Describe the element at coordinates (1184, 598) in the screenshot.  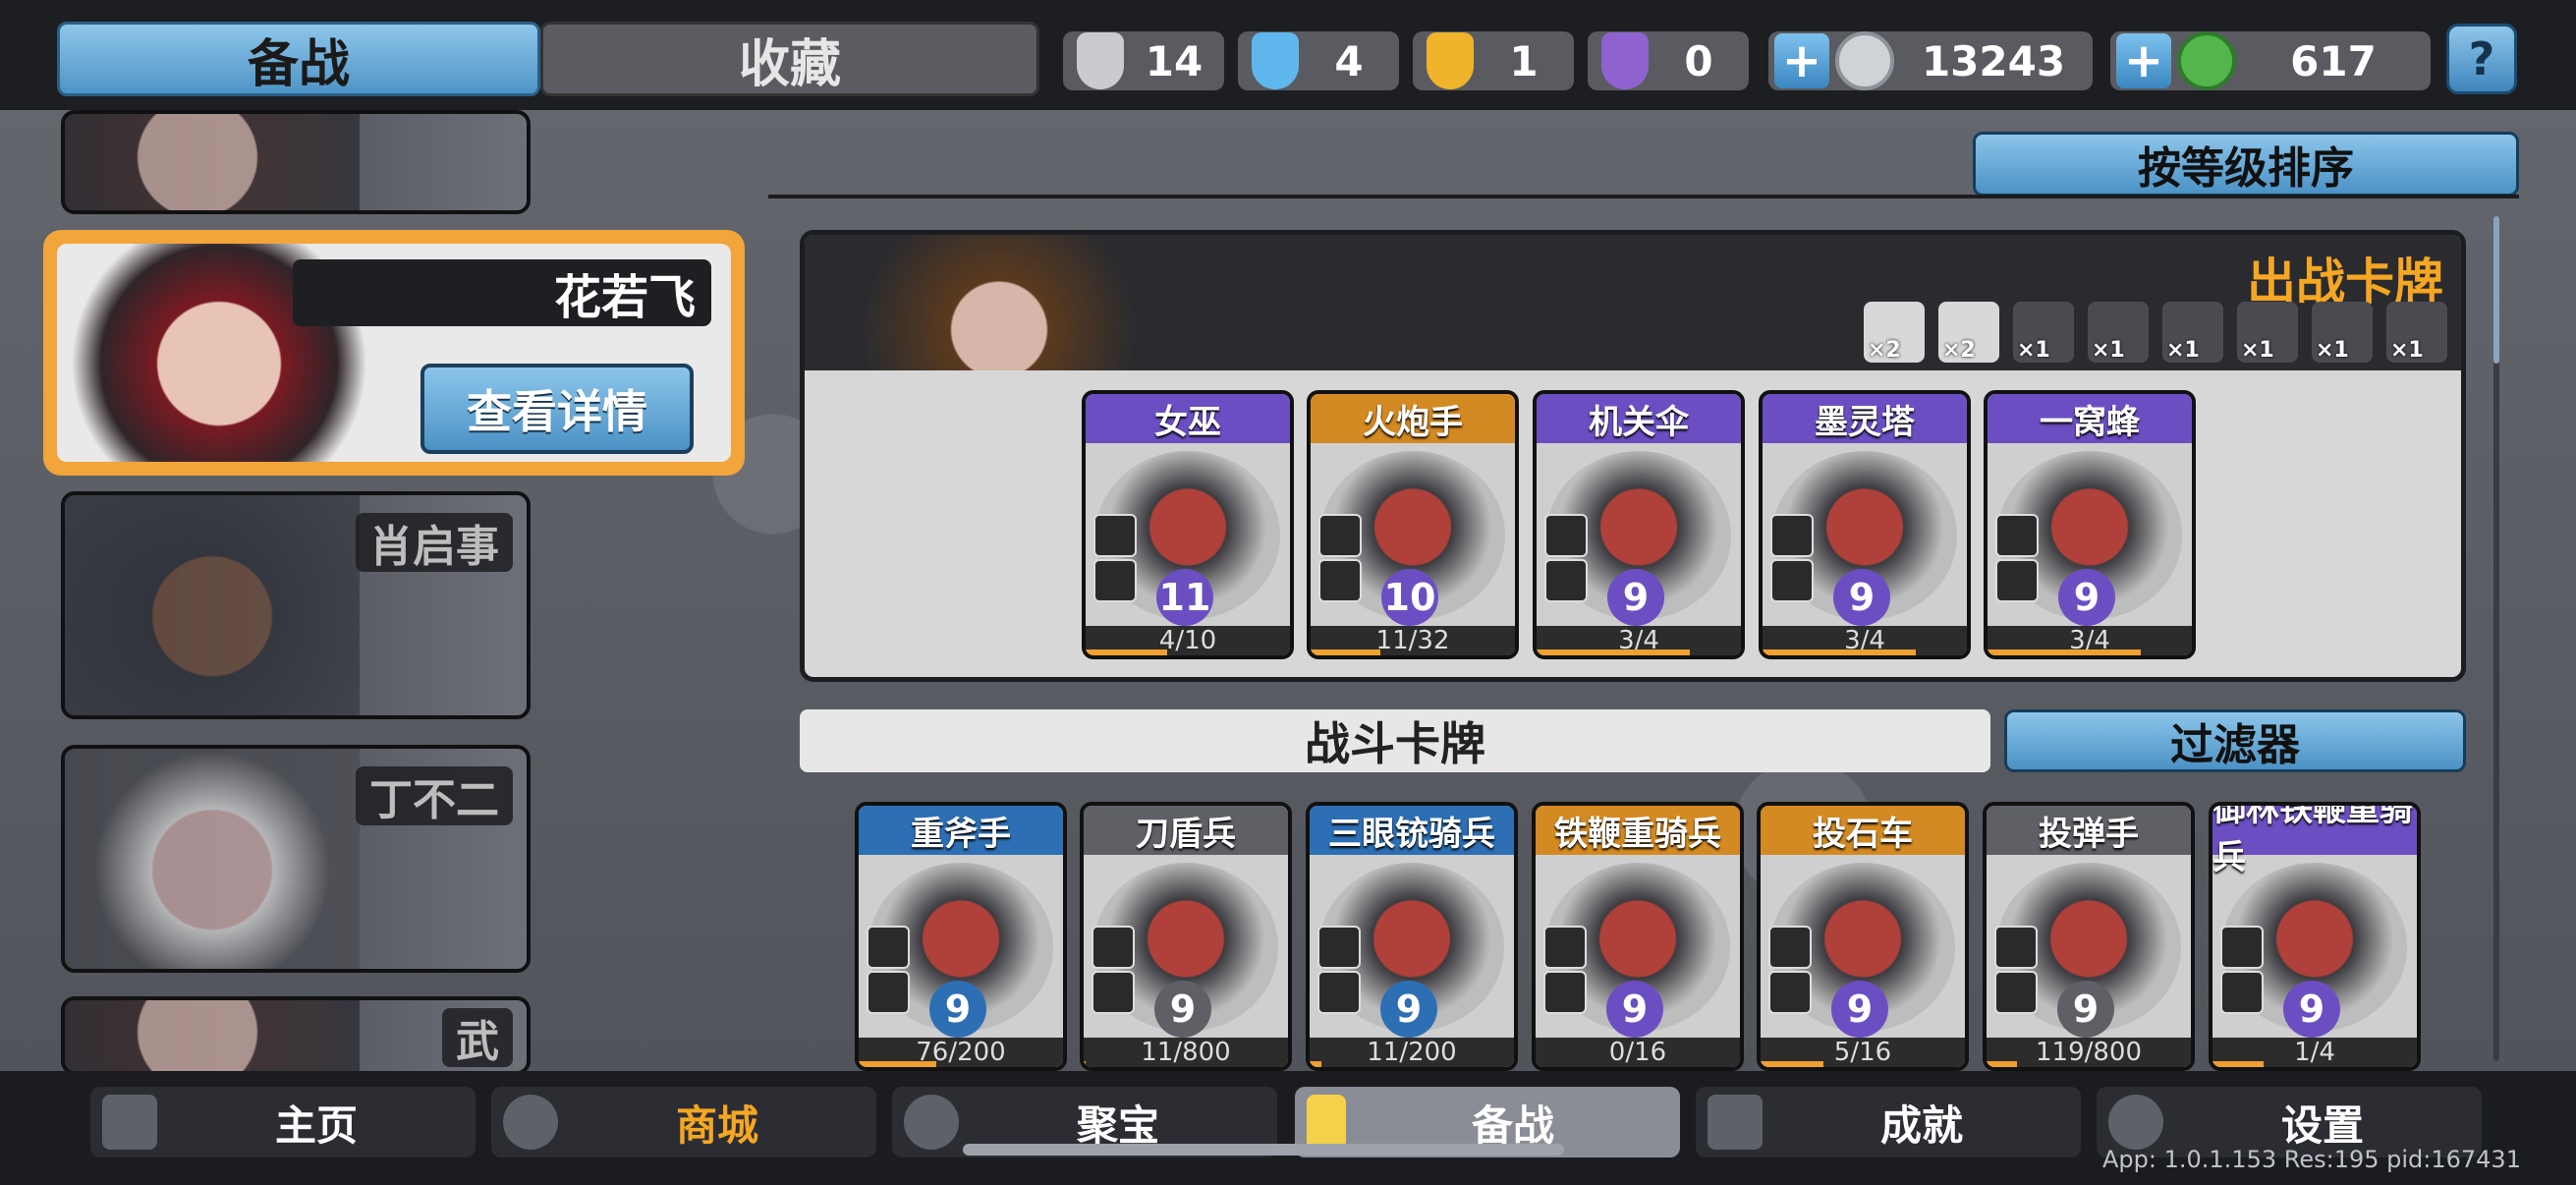
I see `card-level: 11` at that location.